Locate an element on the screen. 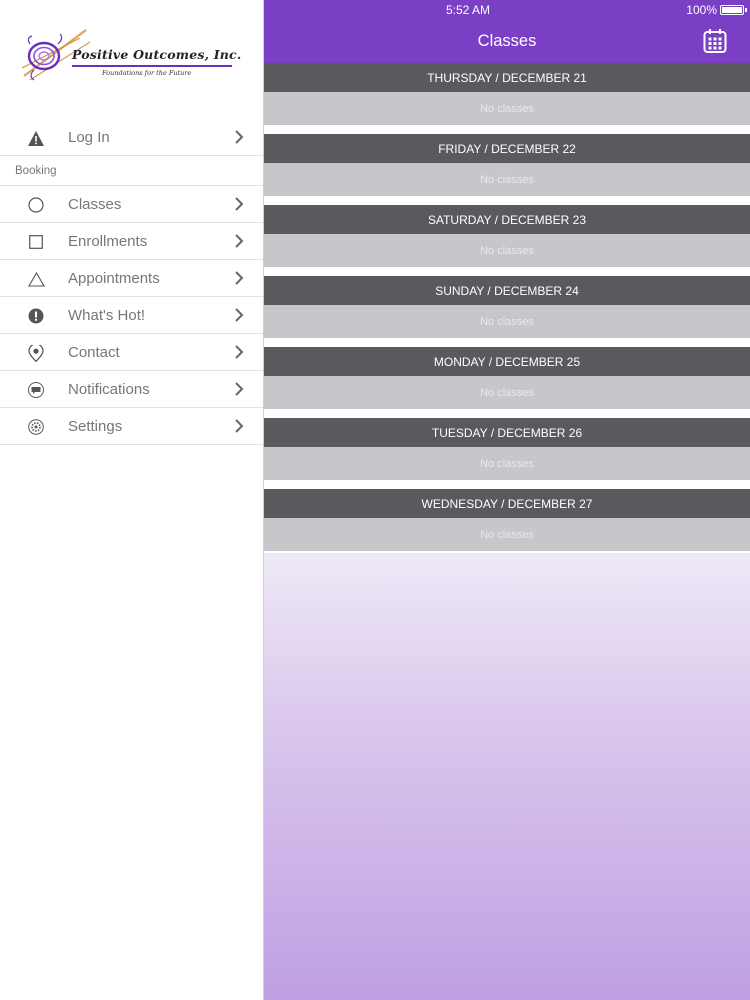  day-header: TUESDAY / DECEMBER 26 is located at coordinates (507, 432).